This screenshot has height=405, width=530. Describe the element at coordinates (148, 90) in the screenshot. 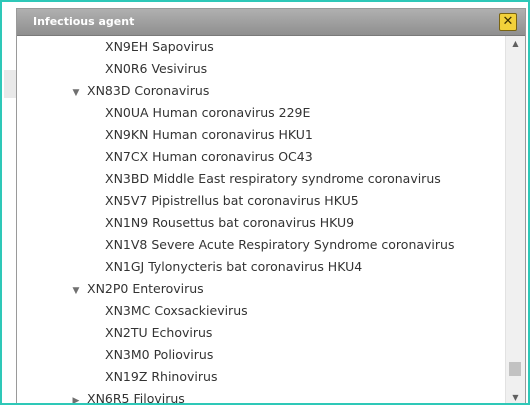

I see `tree-item-label: XN83D Coronavirus` at that location.